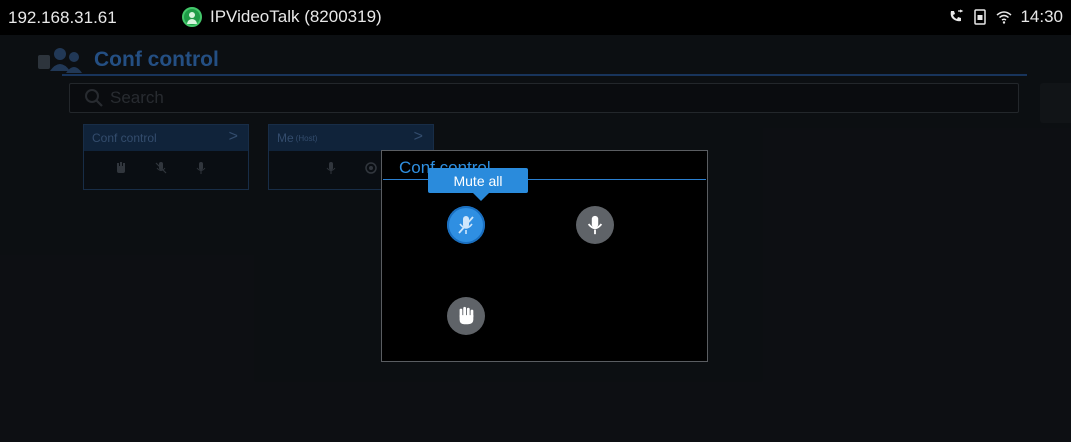 The width and height of the screenshot is (1071, 442). Describe the element at coordinates (980, 17) in the screenshot. I see `sim-icon` at that location.